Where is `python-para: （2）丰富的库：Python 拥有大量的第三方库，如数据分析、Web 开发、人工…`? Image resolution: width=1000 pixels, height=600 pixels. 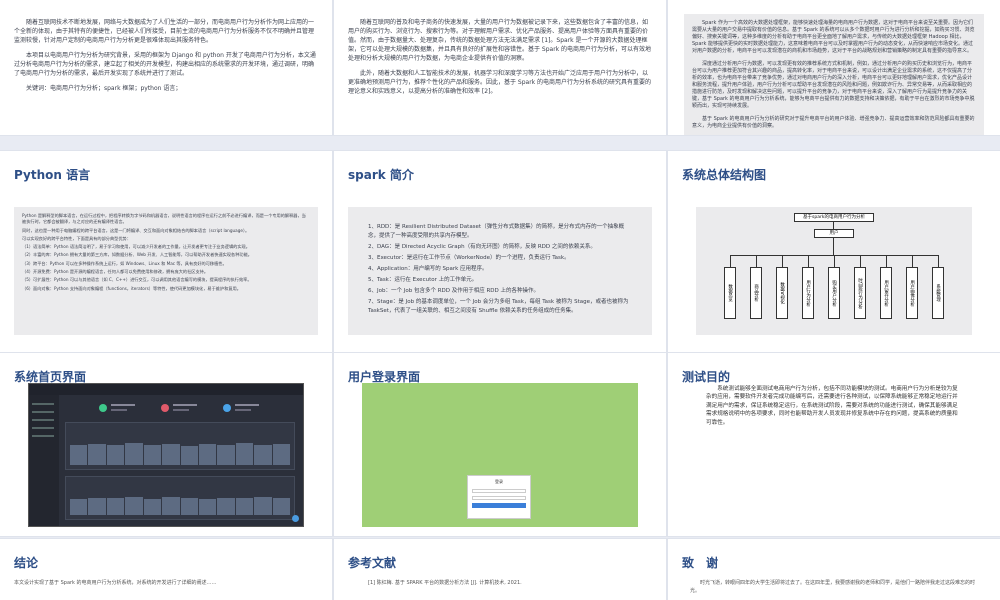 python-para: （2）丰富的库：Python 拥有大量的第三方库，如数据分析、Web 开发、人工… is located at coordinates (137, 255).